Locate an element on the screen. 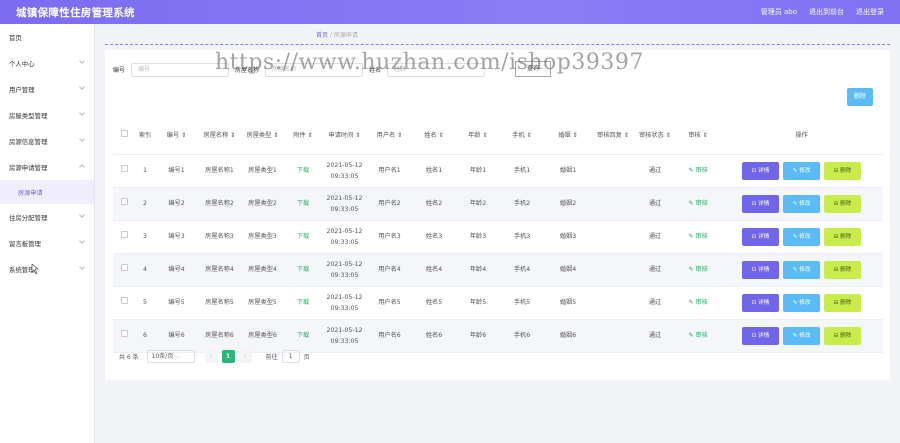 This screenshot has width=900, height=443. breadcrumb-home: 首页 is located at coordinates (322, 35).